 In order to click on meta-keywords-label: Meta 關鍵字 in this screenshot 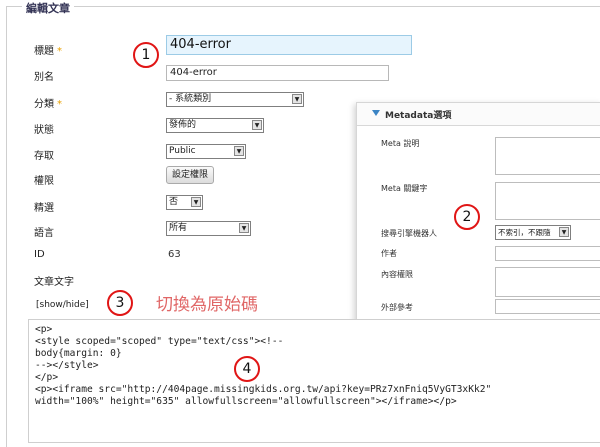, I will do `click(404, 188)`.